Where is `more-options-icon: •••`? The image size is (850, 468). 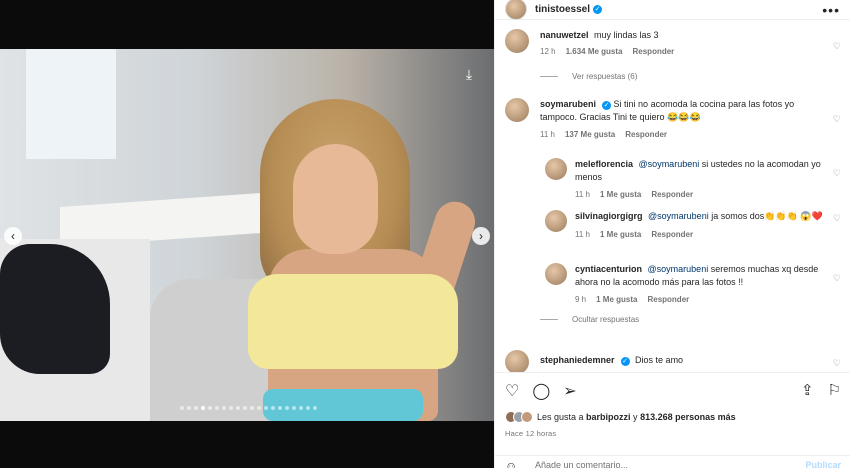 more-options-icon: ••• is located at coordinates (831, 10).